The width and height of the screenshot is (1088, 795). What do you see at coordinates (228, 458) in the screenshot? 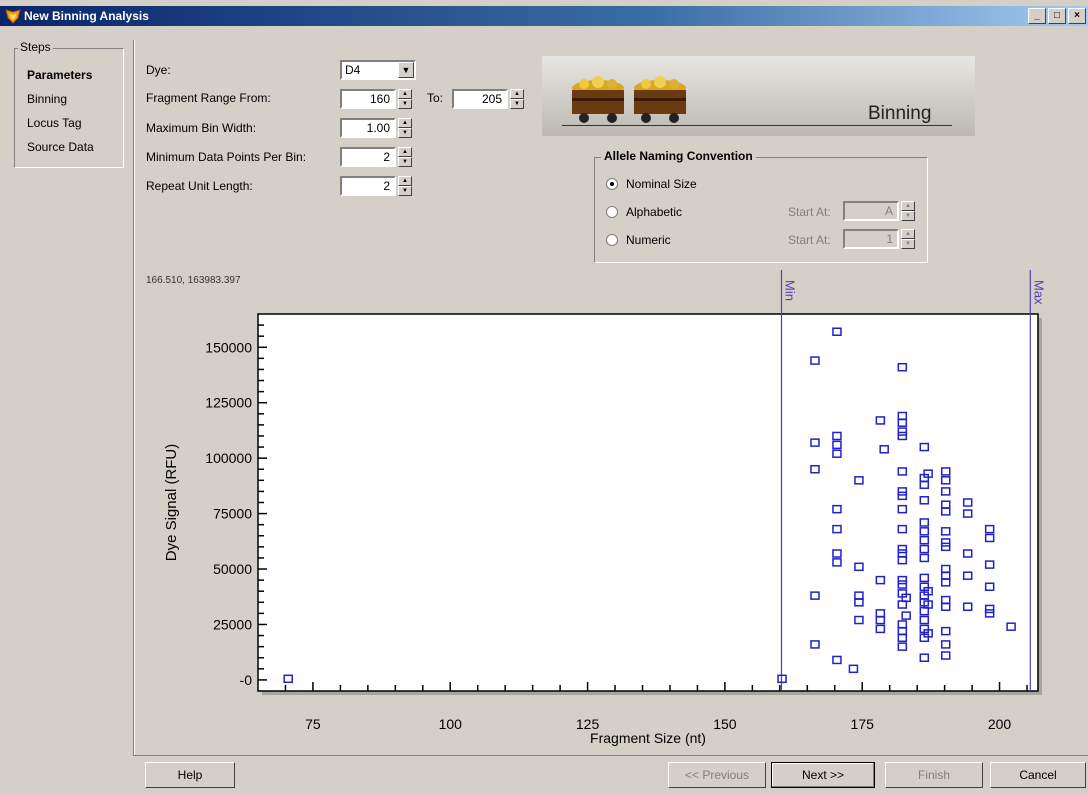
I see `y-tick-label: 100000` at bounding box center [228, 458].